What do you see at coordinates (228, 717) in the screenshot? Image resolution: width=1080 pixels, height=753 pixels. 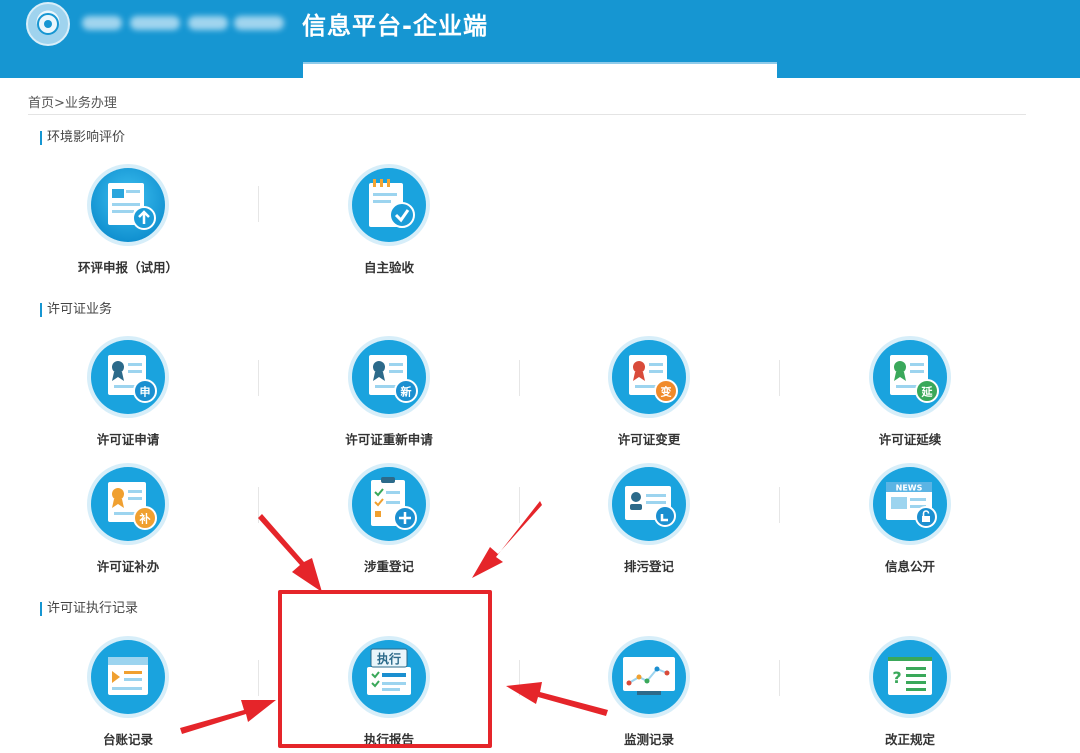 I see `arrow-bottom-left` at bounding box center [228, 717].